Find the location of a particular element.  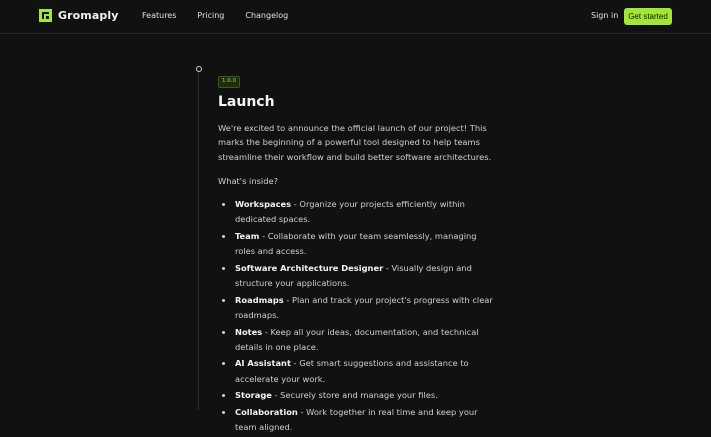

feature-description: - Securely store and manage your files. is located at coordinates (354, 395).